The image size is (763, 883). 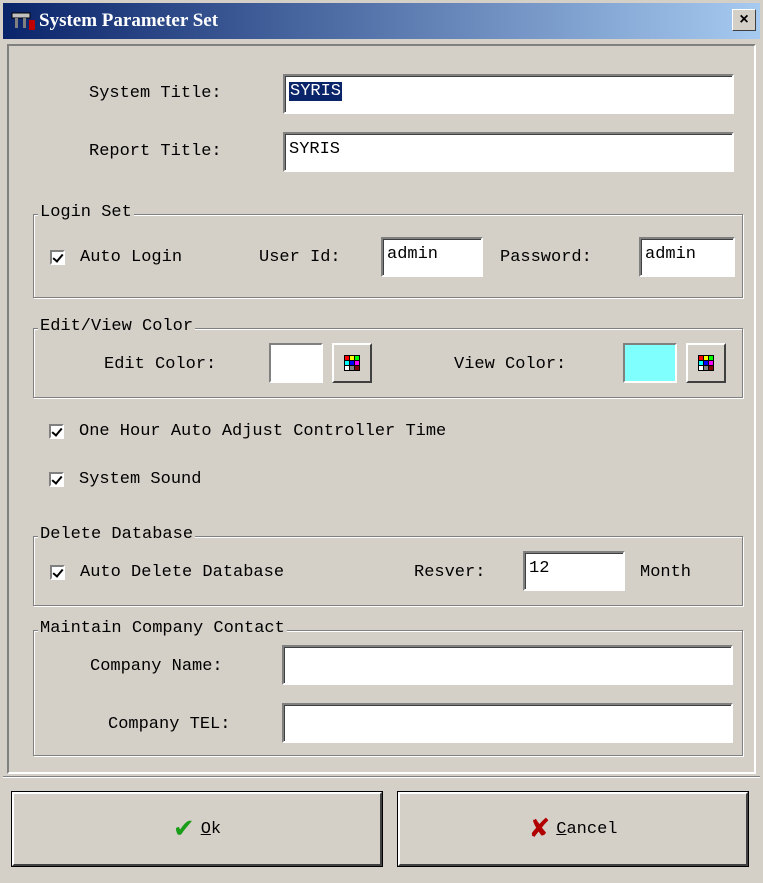 What do you see at coordinates (450, 572) in the screenshot?
I see `reserve-label: Resver:` at bounding box center [450, 572].